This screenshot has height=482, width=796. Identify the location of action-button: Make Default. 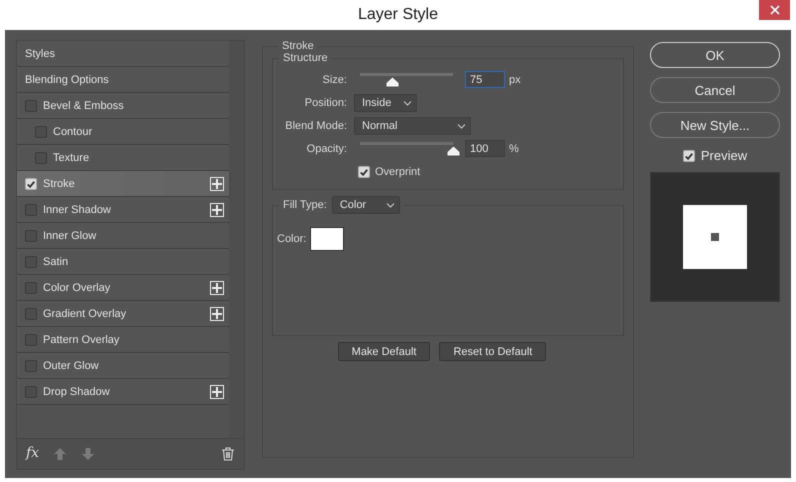
(384, 351).